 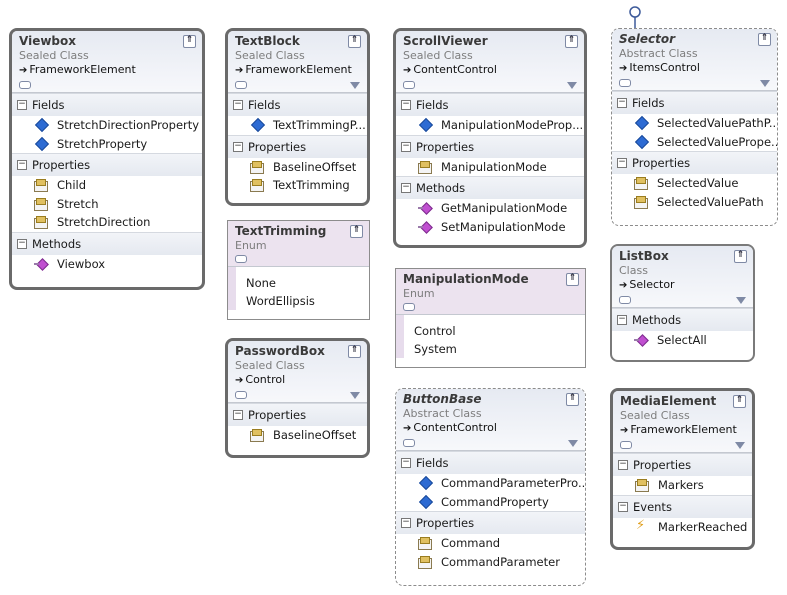 I want to click on member-property: CommandParameter, so click(x=490, y=562).